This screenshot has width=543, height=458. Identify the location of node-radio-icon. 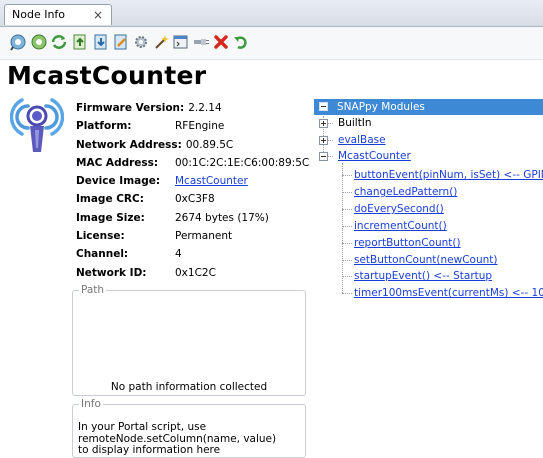
(37, 126).